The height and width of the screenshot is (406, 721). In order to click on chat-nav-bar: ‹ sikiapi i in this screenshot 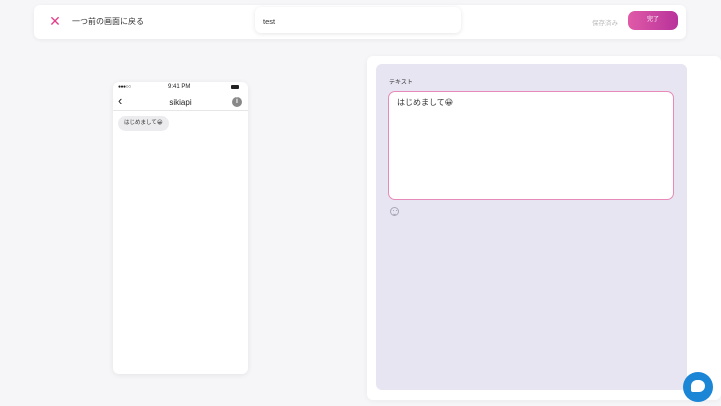, I will do `click(180, 102)`.